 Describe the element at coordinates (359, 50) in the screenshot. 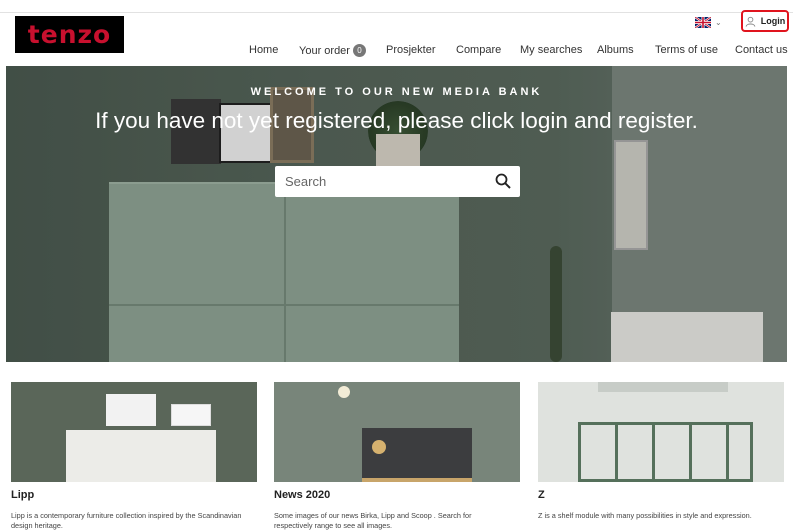

I see `order-count-badge: 0` at that location.